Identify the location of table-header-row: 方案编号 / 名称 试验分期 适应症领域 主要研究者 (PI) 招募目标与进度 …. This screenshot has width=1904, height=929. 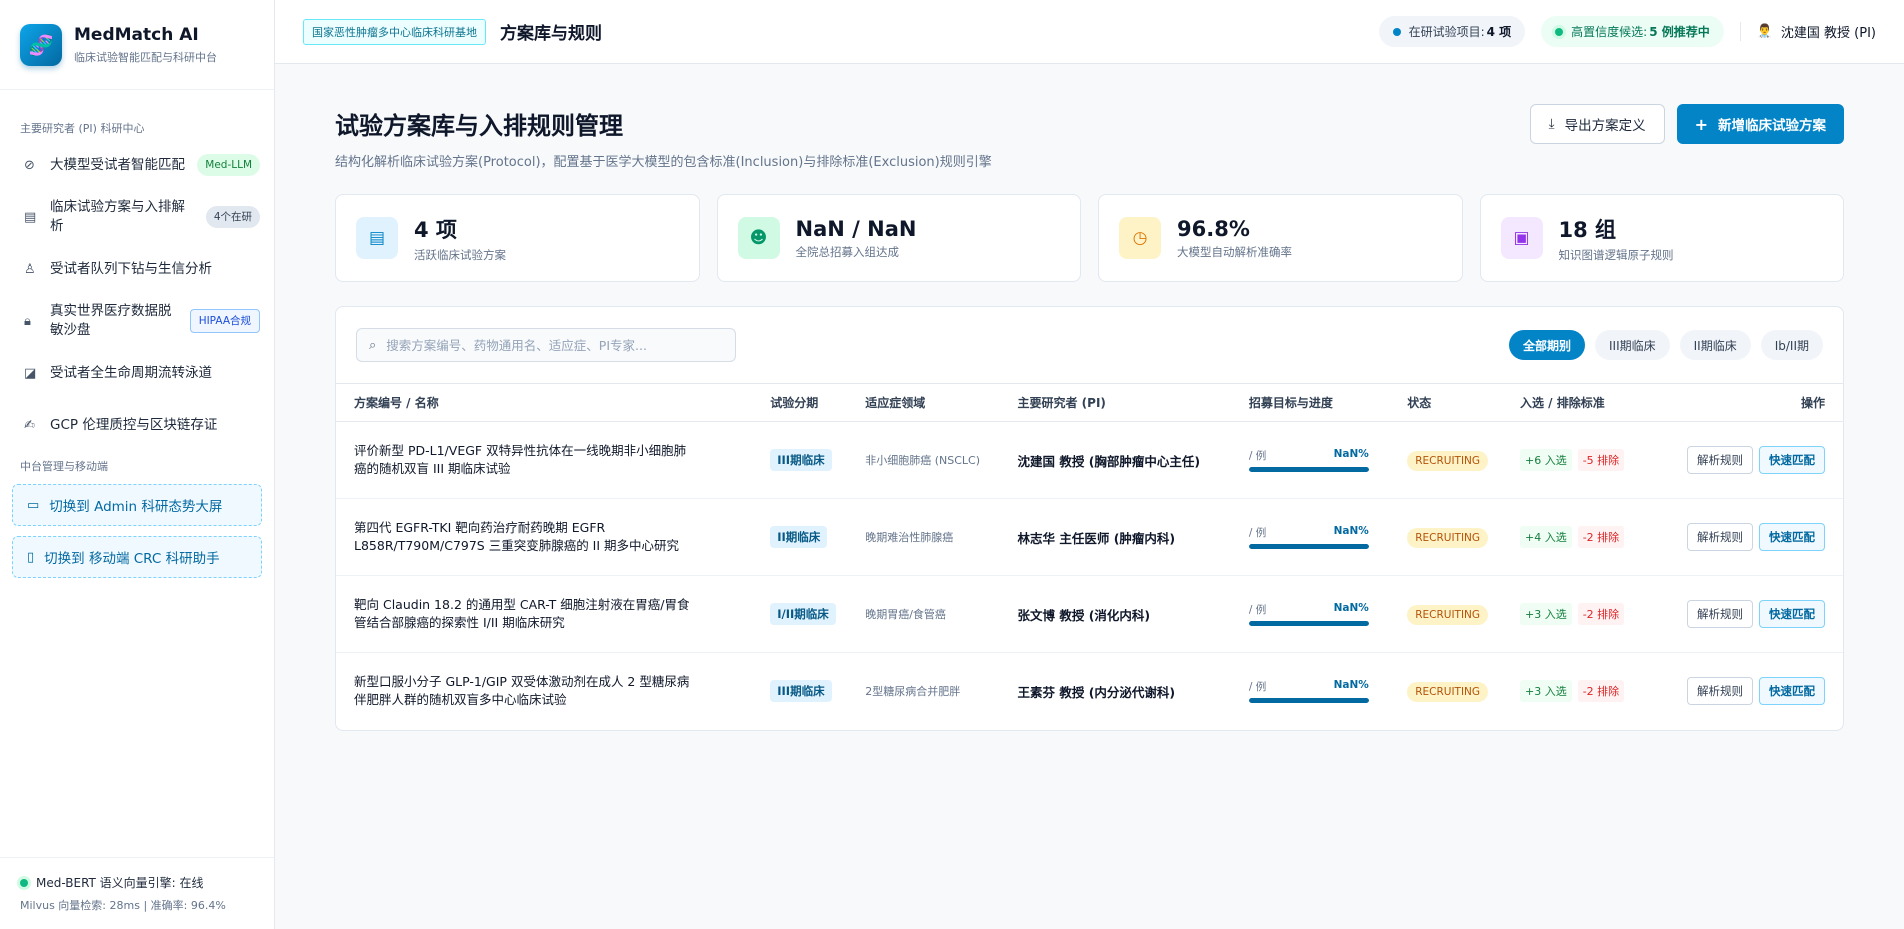
(1089, 402).